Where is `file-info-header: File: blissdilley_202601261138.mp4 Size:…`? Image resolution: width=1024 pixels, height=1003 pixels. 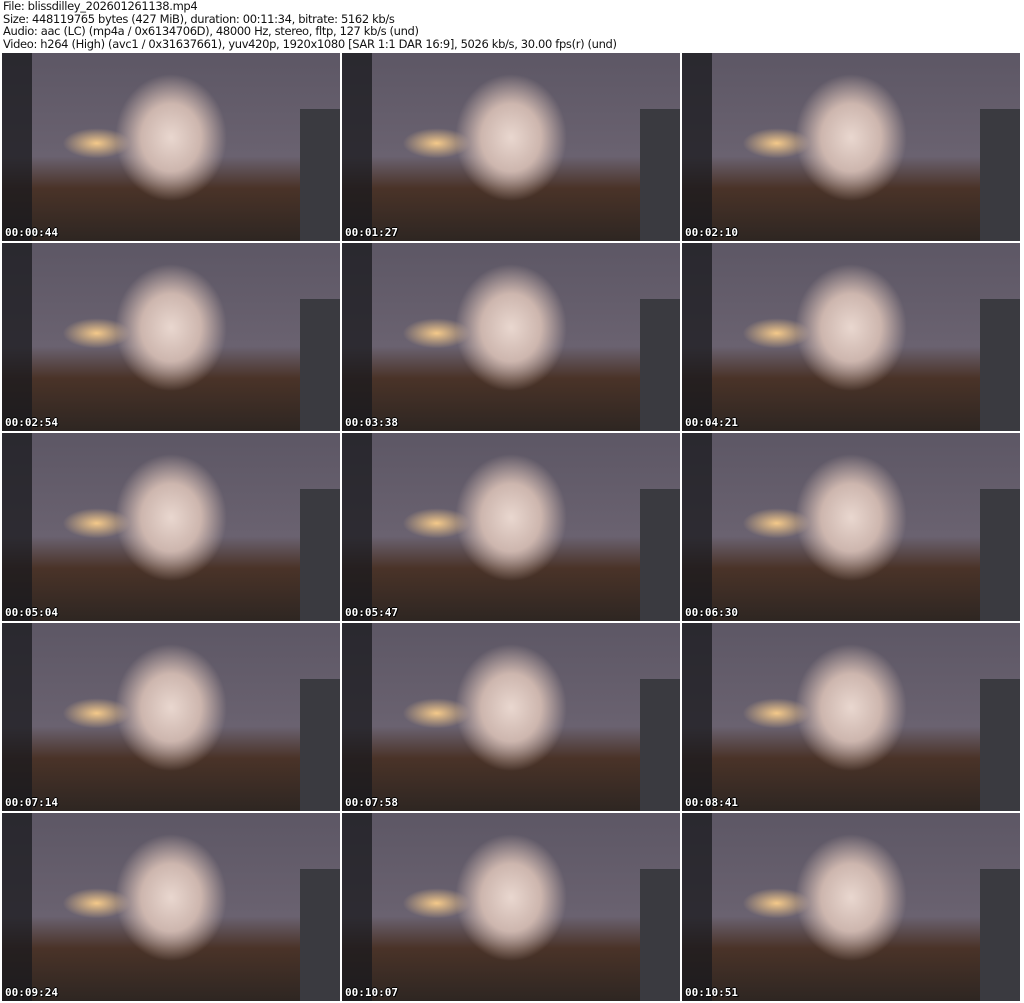
file-info-header: File: blissdilley_202601261138.mp4 Size:… is located at coordinates (310, 25).